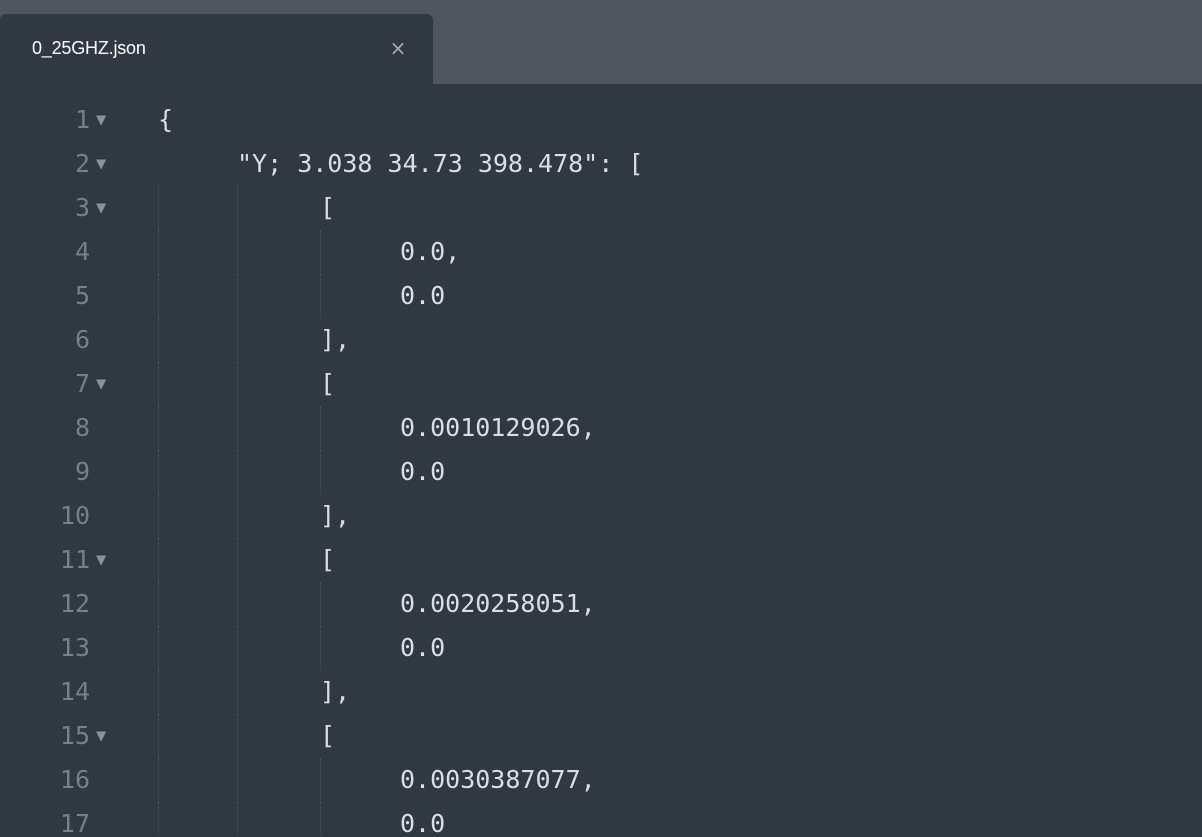  Describe the element at coordinates (430, 251) in the screenshot. I see `code-text: 0.0,` at that location.